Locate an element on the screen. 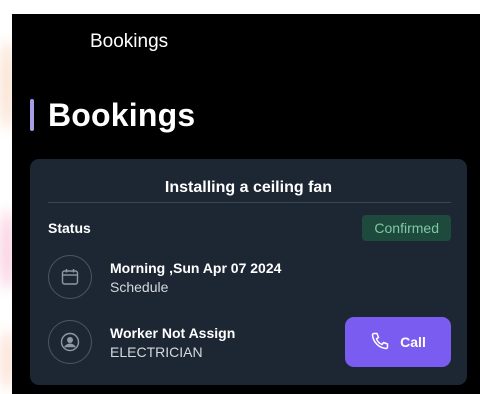  call-button: Call is located at coordinates (398, 342).